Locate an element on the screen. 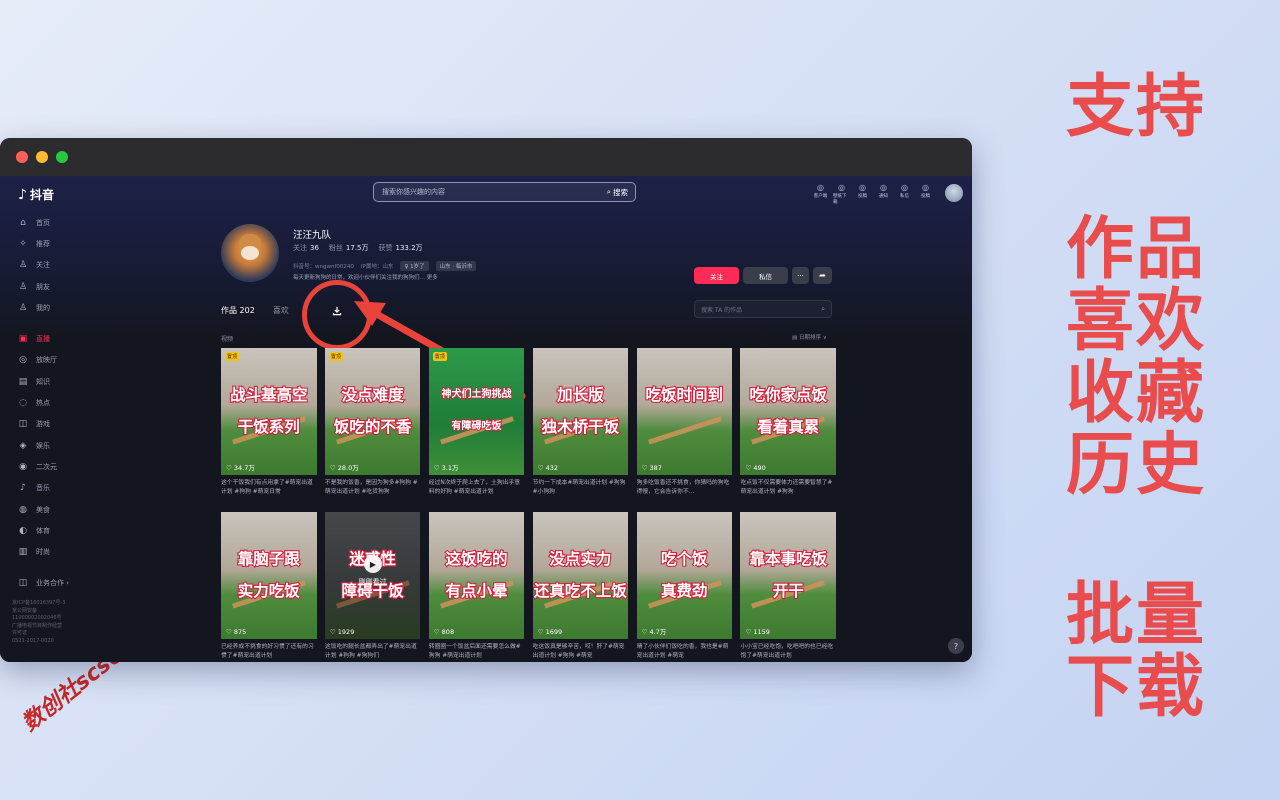  sidebar-item: ✧ 推荐 is located at coordinates (43, 243).